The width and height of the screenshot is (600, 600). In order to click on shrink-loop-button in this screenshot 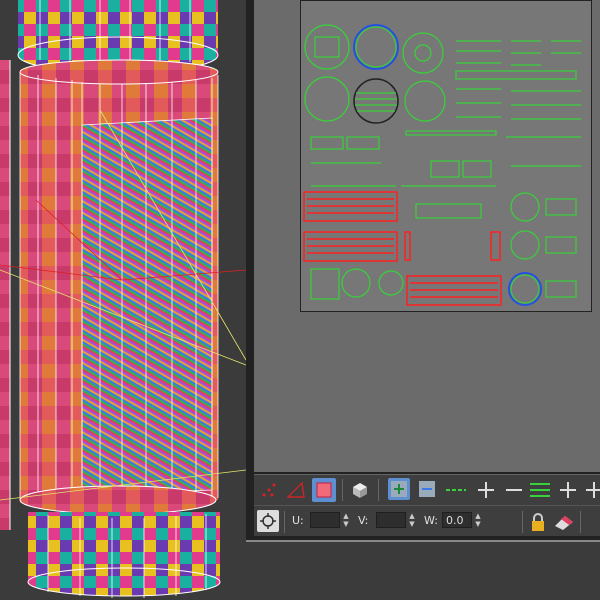, I will do `click(514, 490)`.